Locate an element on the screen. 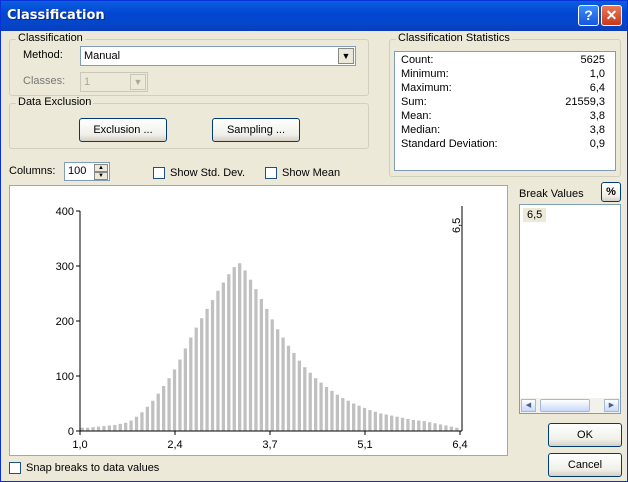 Image resolution: width=628 pixels, height=482 pixels. stat-key: Maximum: is located at coordinates (426, 88).